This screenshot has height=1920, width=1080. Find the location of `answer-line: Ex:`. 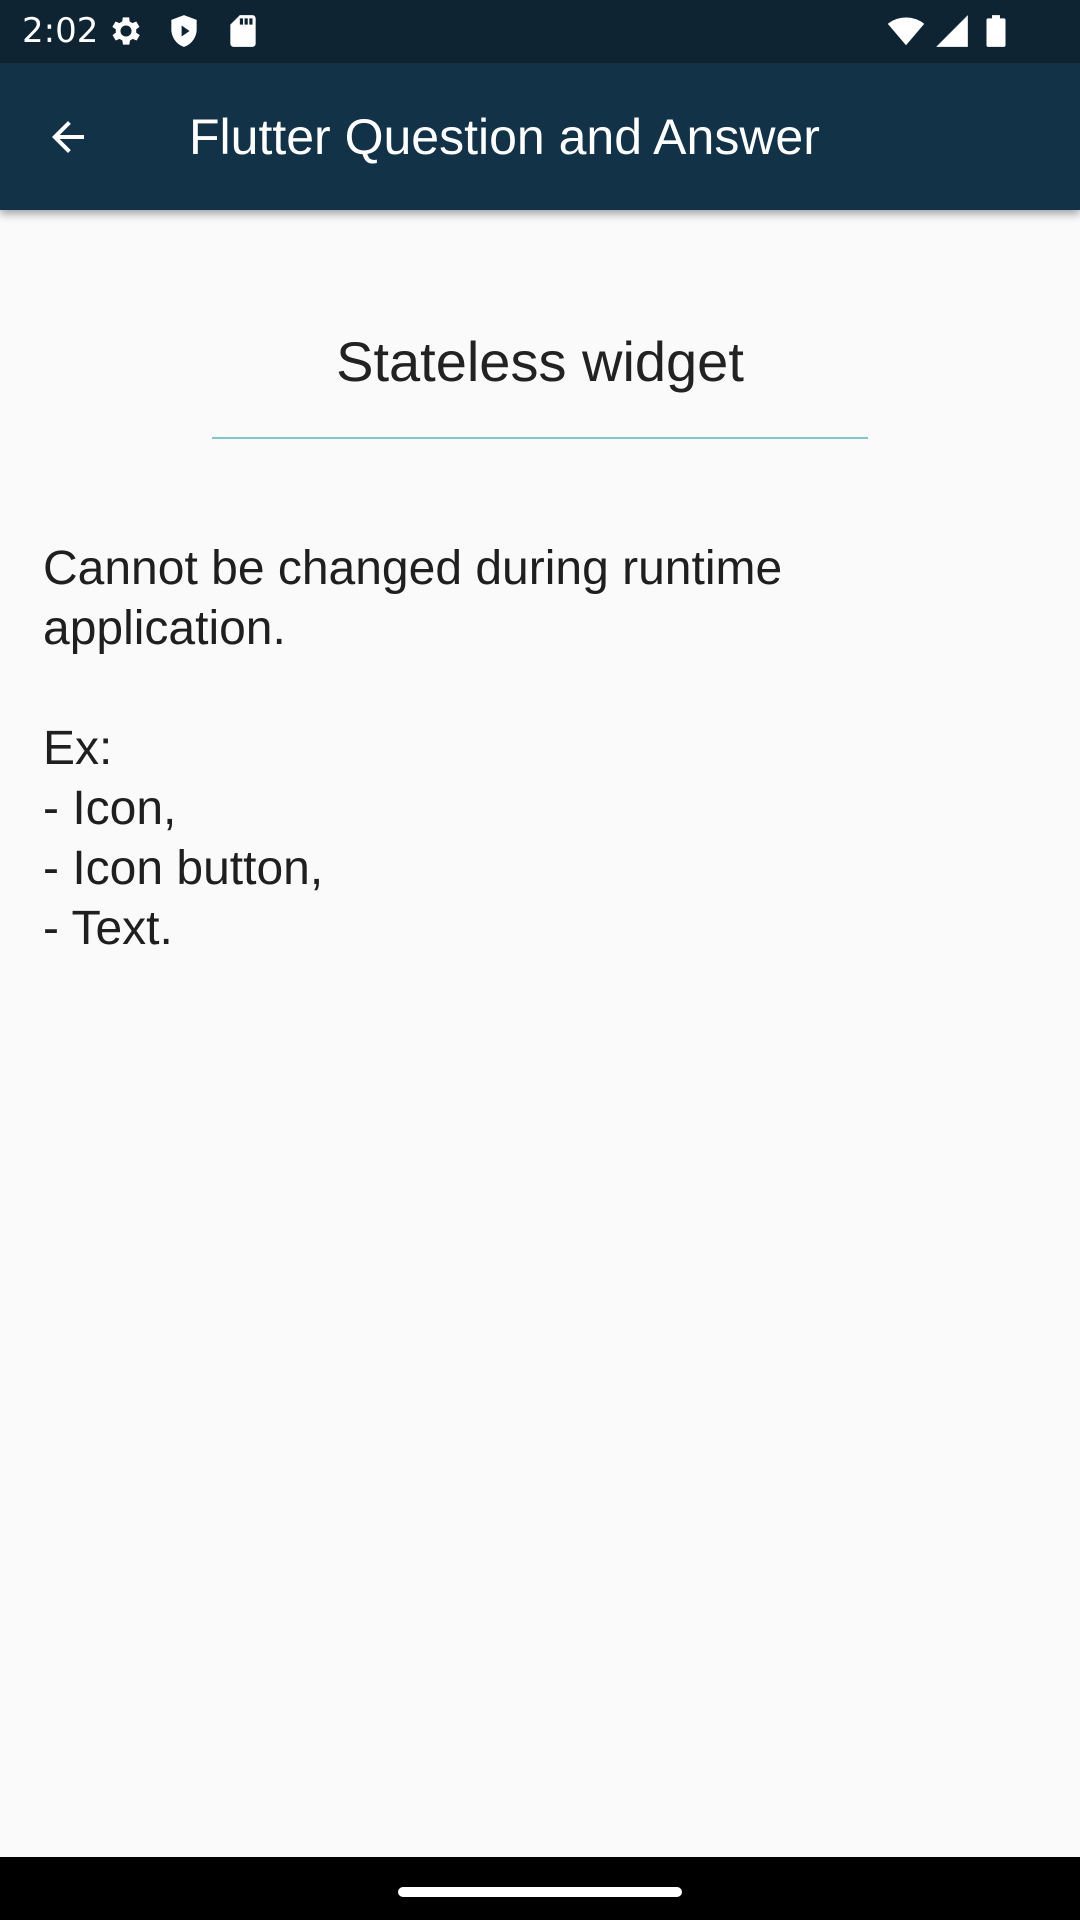

answer-line: Ex: is located at coordinates (78, 748).